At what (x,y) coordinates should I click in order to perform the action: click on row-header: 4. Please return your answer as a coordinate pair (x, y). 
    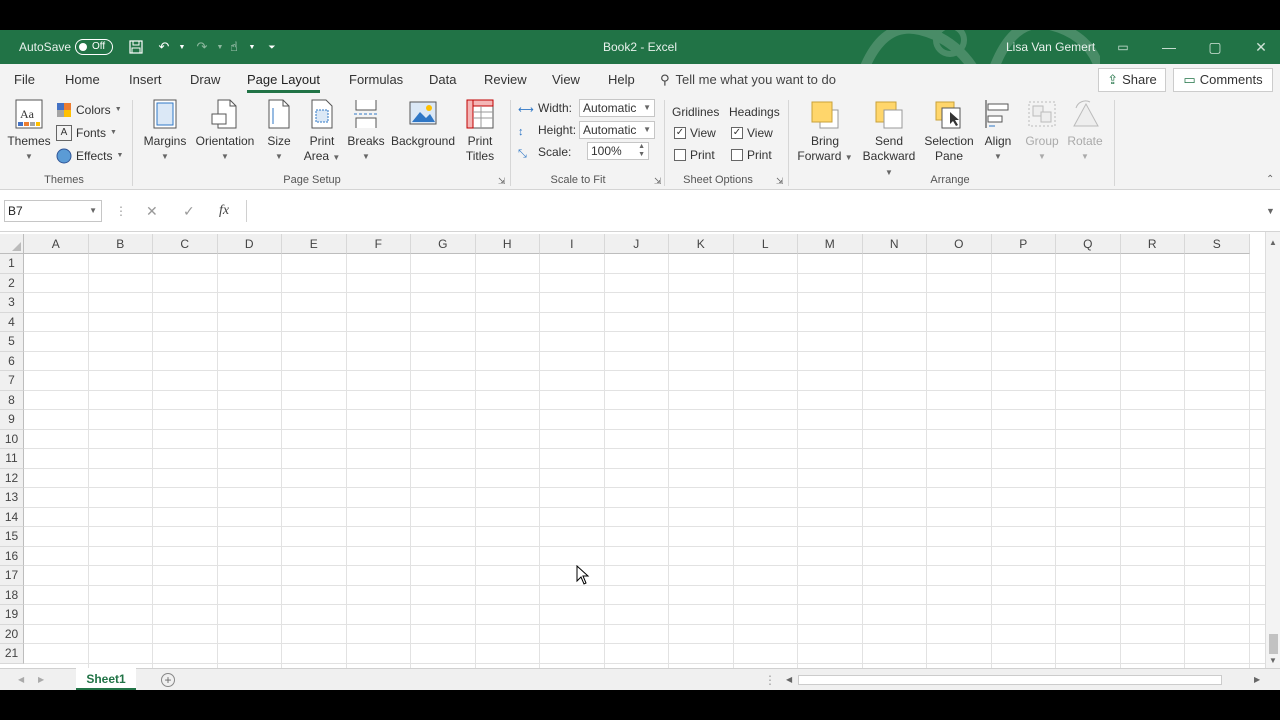
    Looking at the image, I should click on (12, 322).